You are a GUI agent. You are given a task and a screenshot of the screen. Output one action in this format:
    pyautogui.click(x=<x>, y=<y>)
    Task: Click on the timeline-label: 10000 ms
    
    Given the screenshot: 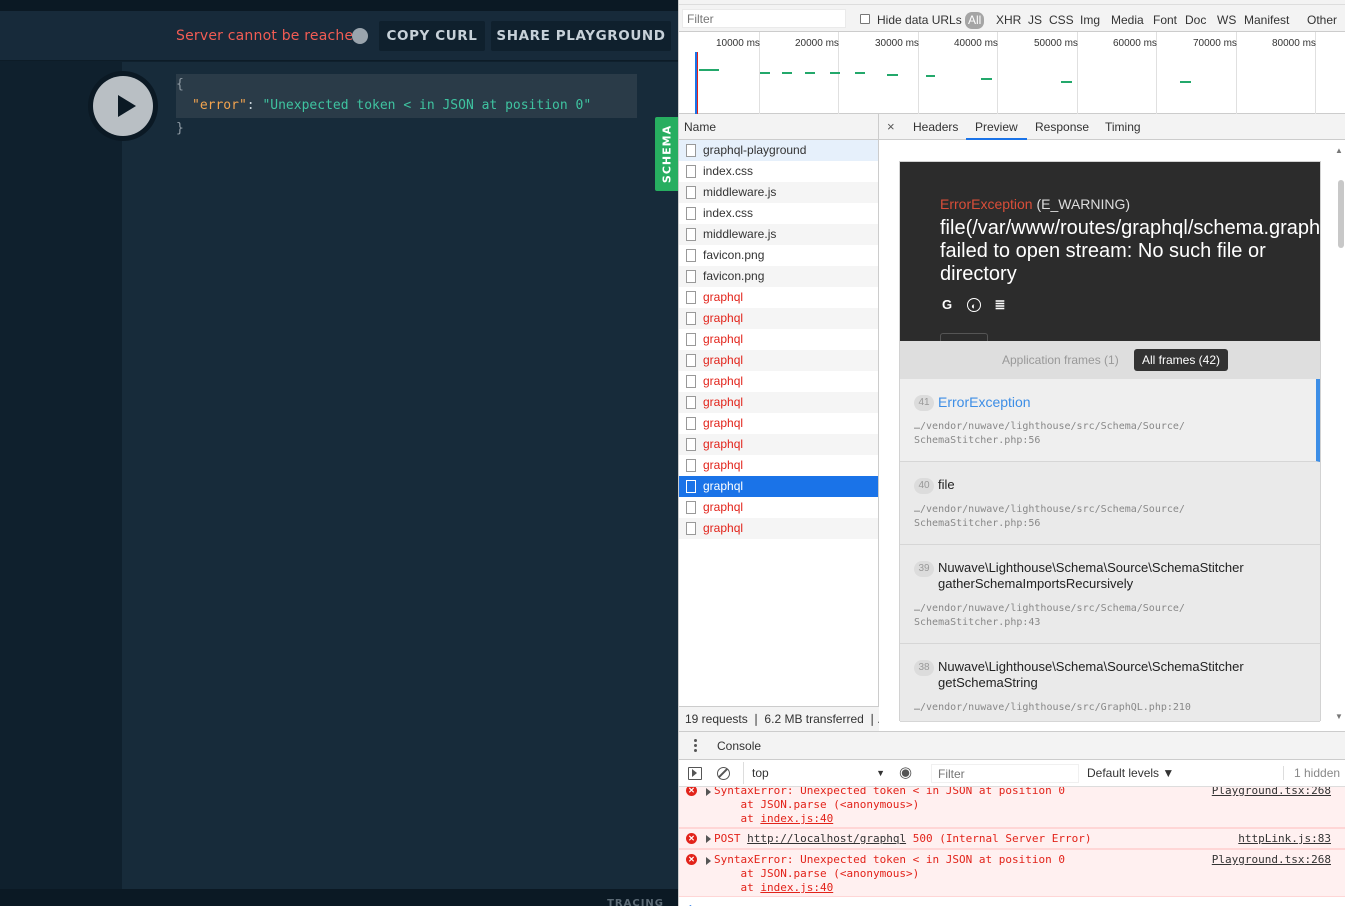 What is the action you would take?
    pyautogui.click(x=738, y=43)
    